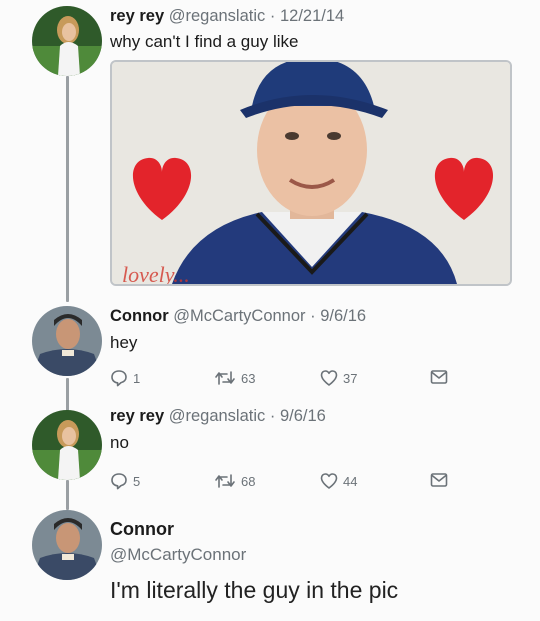  Describe the element at coordinates (124, 342) in the screenshot. I see `tweet-2-text: hey` at that location.